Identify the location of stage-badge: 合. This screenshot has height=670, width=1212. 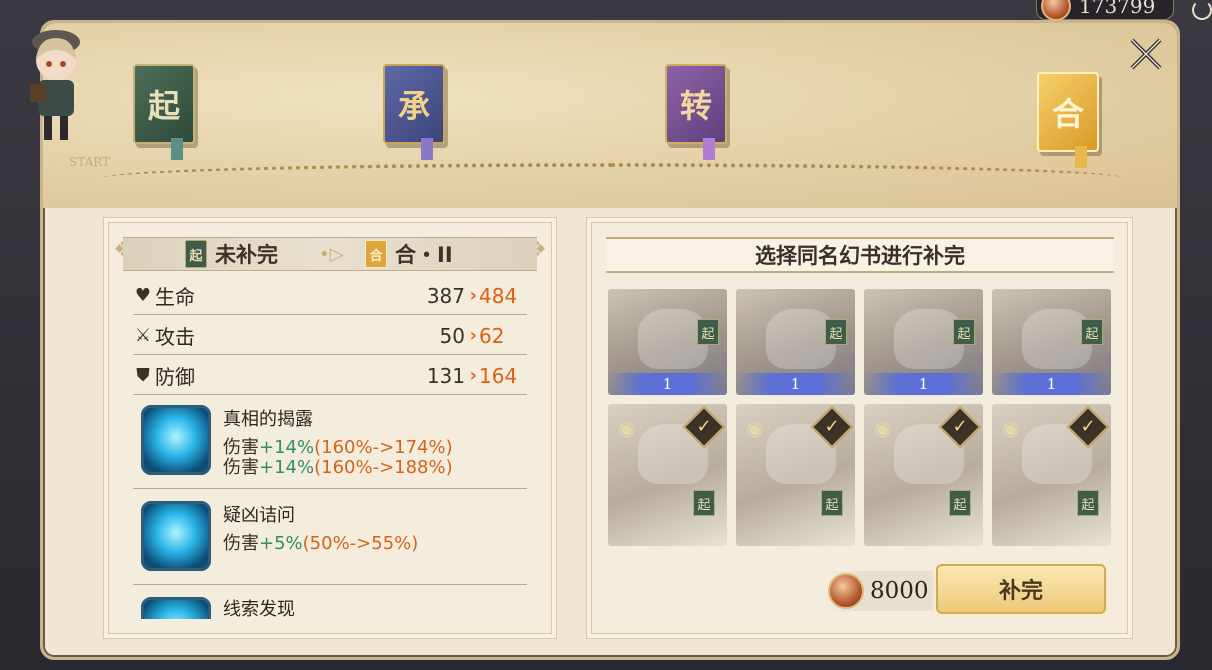
(376, 254).